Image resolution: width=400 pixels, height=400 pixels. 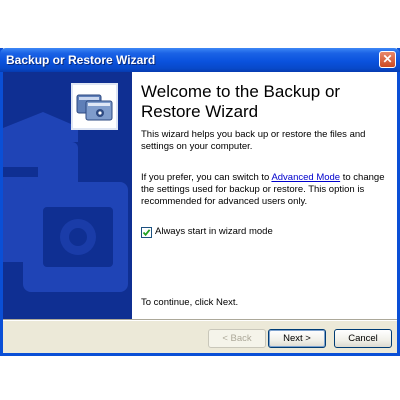 I want to click on continue-text: To continue, click Next., so click(x=190, y=302).